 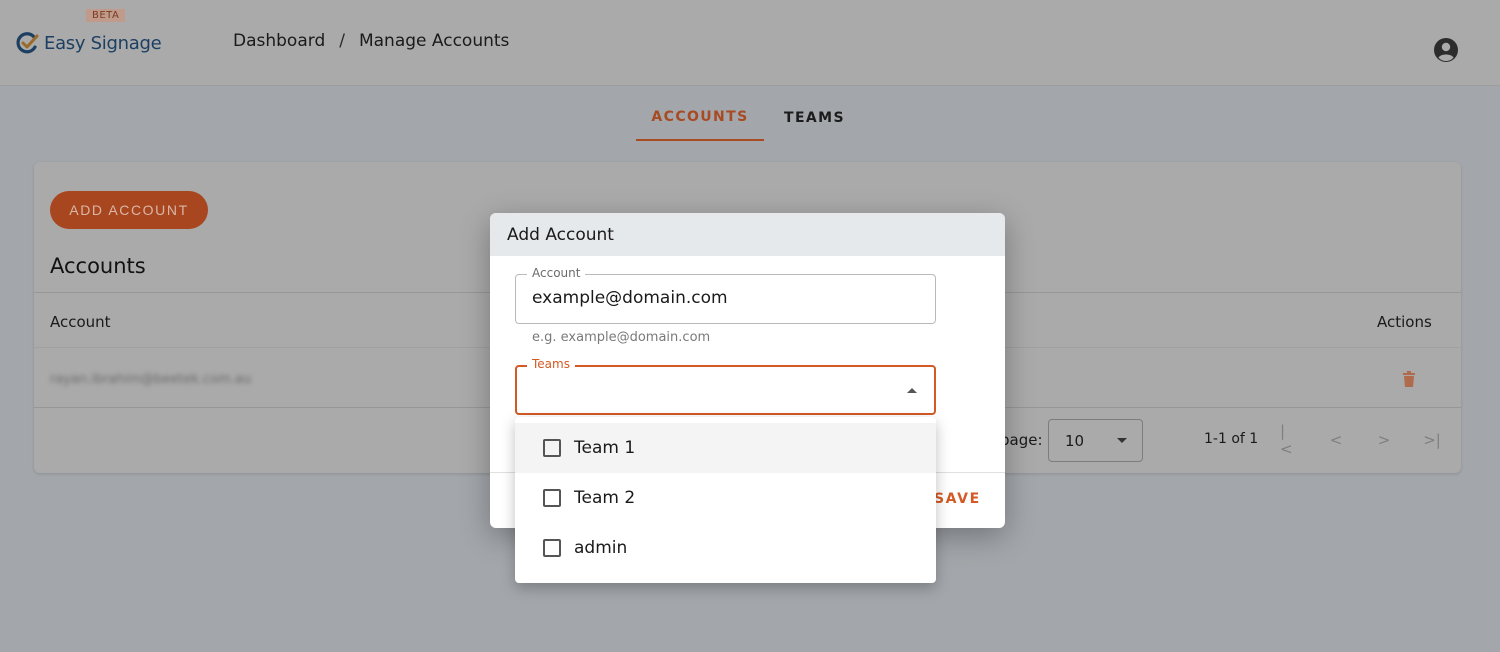 I want to click on rows-per-page-select: 10, so click(x=1095, y=440).